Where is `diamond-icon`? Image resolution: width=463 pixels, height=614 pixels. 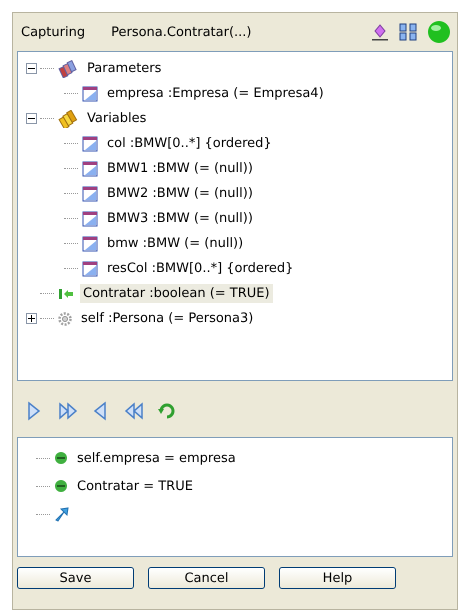
diamond-icon is located at coordinates (380, 32).